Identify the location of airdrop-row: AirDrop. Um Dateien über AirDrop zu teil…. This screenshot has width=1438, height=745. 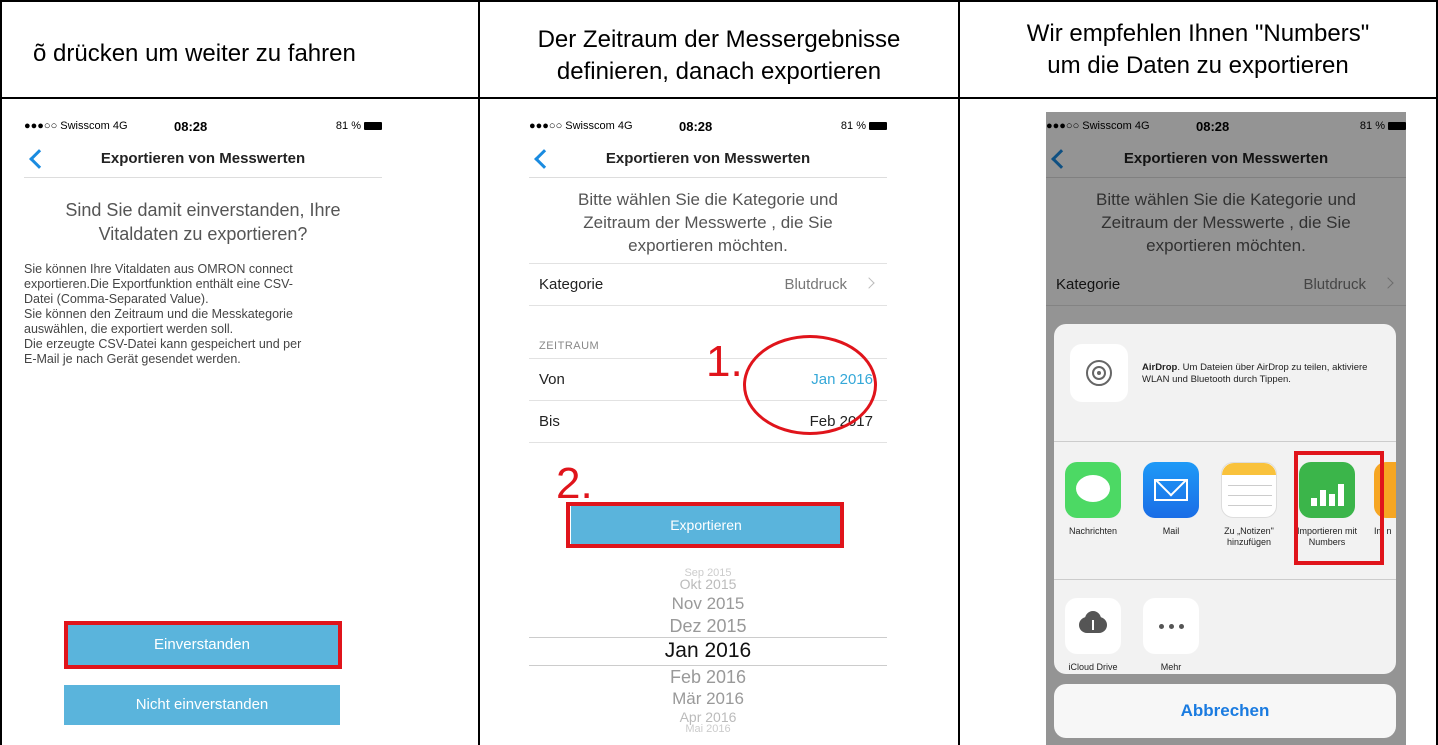
(1225, 383).